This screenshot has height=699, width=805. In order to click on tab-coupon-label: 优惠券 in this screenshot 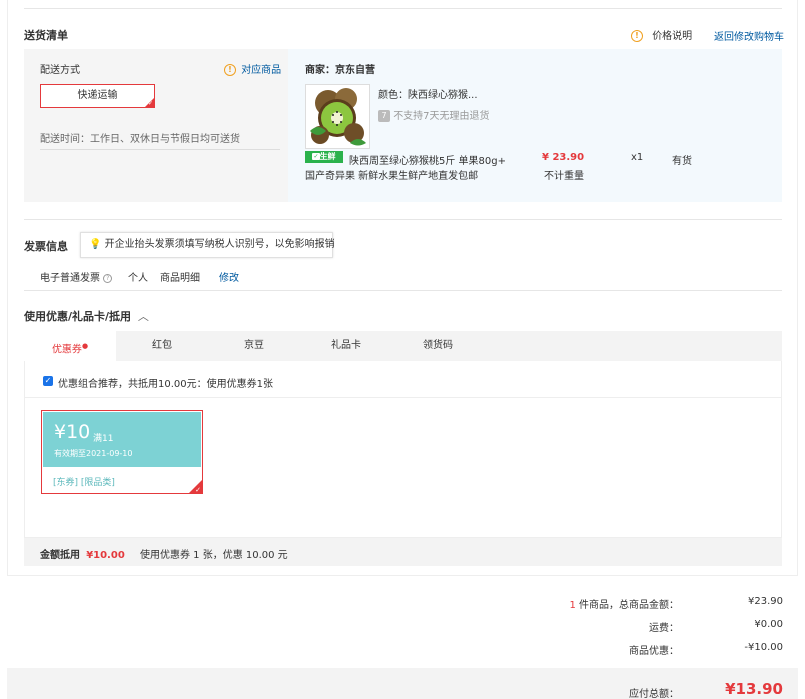, I will do `click(66, 350)`.